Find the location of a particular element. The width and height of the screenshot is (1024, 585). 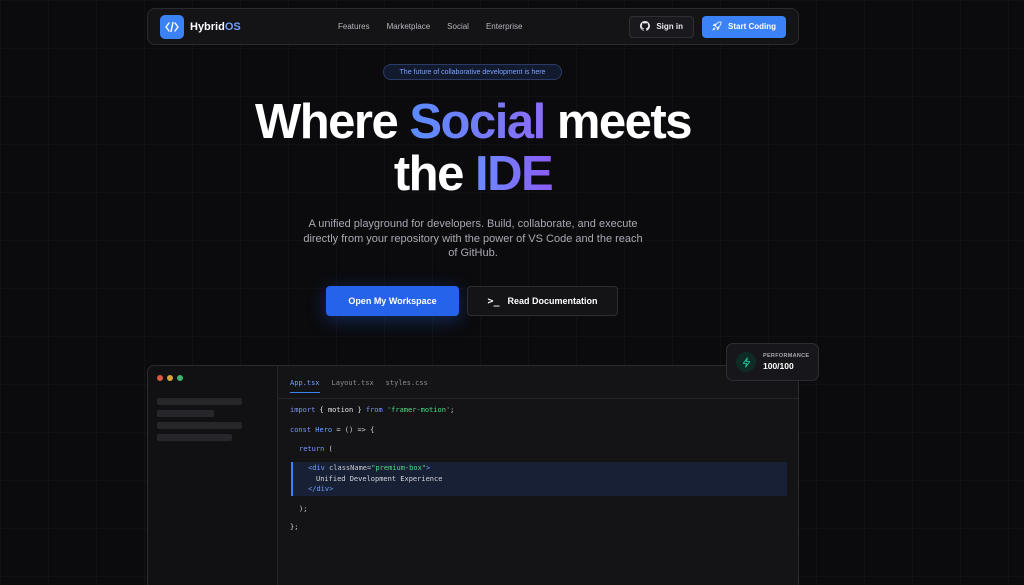

lightning-icon is located at coordinates (746, 362).